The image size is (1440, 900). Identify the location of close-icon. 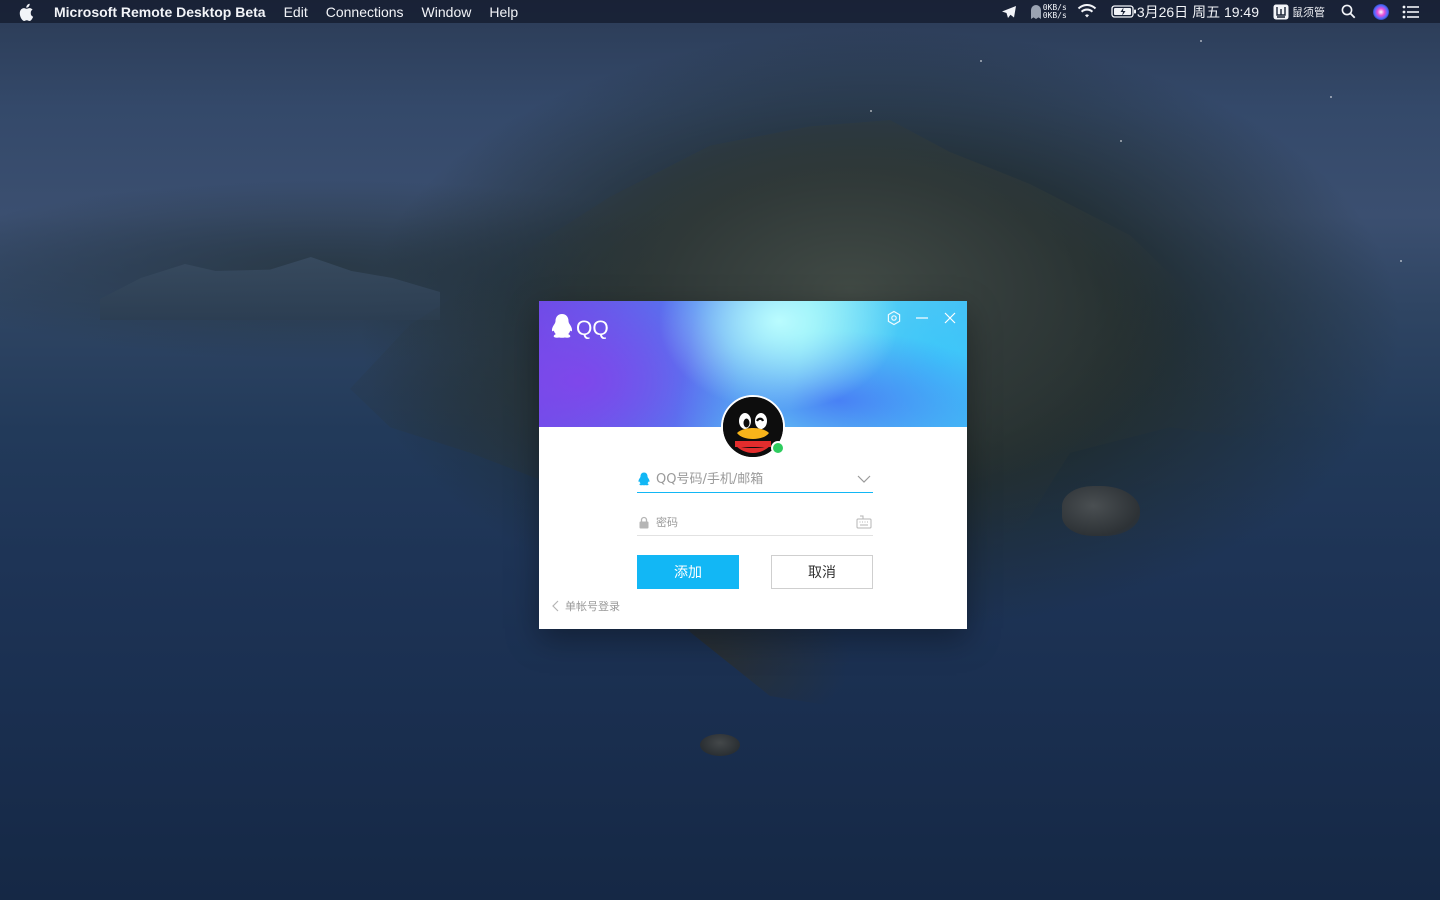
(950, 318).